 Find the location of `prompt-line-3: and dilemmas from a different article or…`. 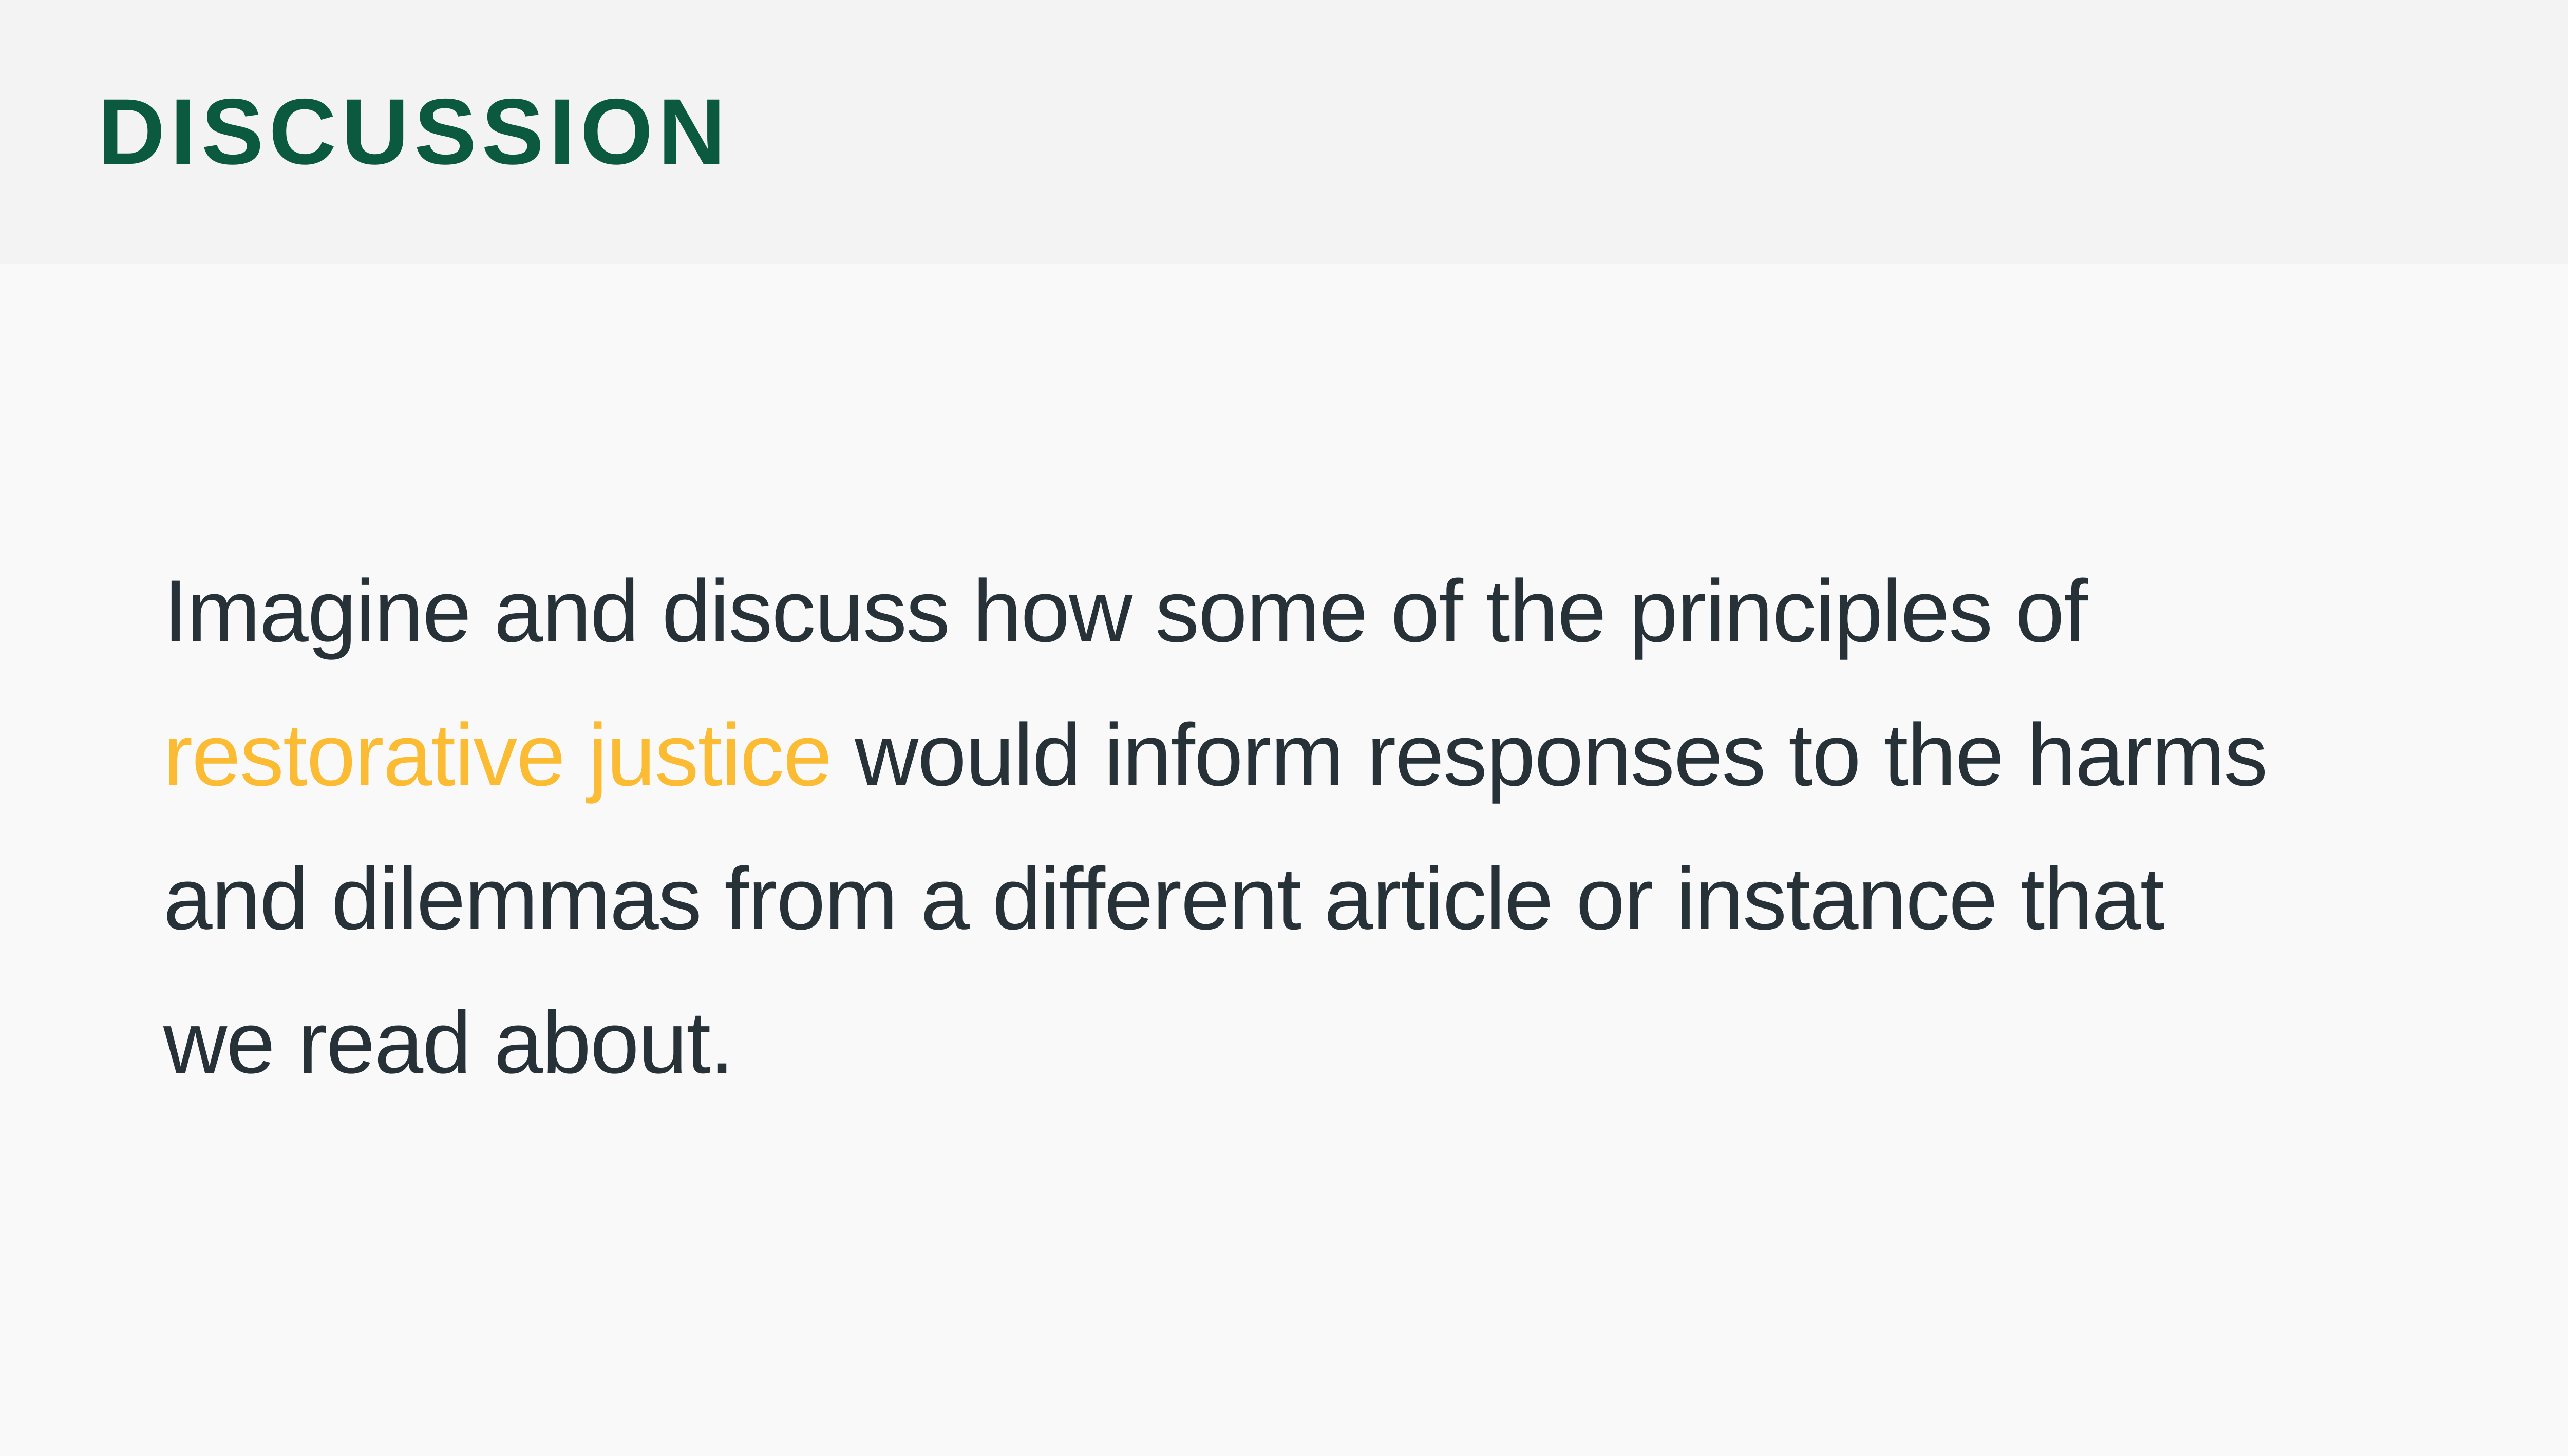

prompt-line-3: and dilemmas from a different article or… is located at coordinates (1164, 899).